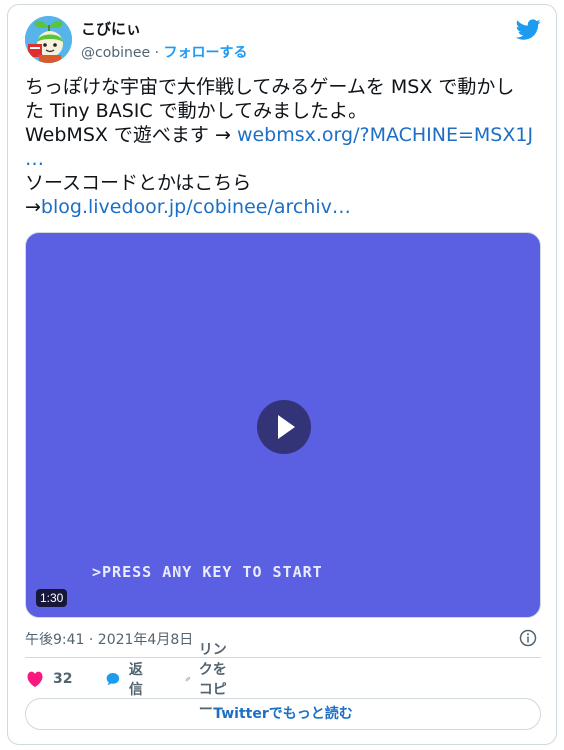  Describe the element at coordinates (135, 680) in the screenshot. I see `reply-label: 返信` at that location.